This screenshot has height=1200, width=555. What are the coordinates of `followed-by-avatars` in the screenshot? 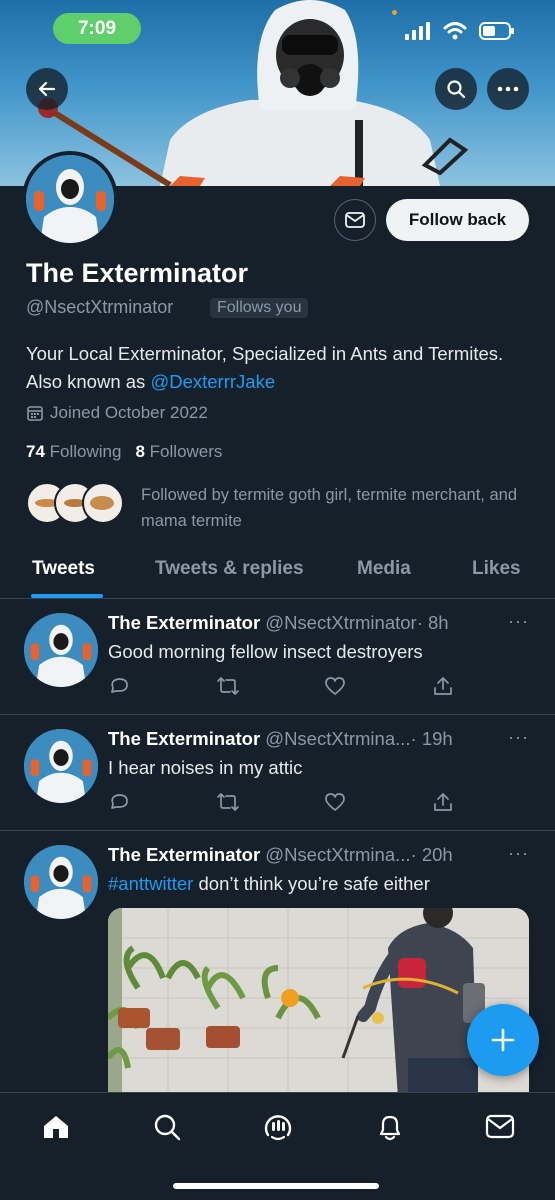 It's located at (75, 503).